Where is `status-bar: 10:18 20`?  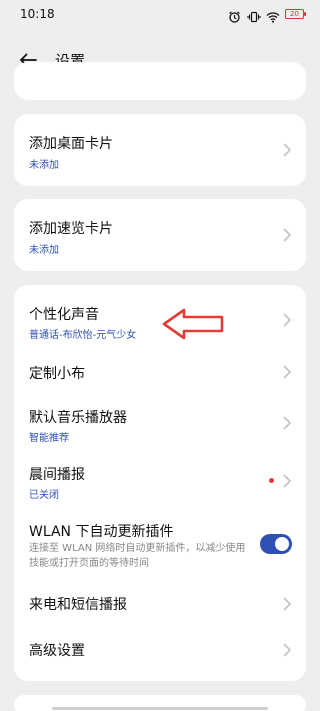
status-bar: 10:18 20 is located at coordinates (160, 15).